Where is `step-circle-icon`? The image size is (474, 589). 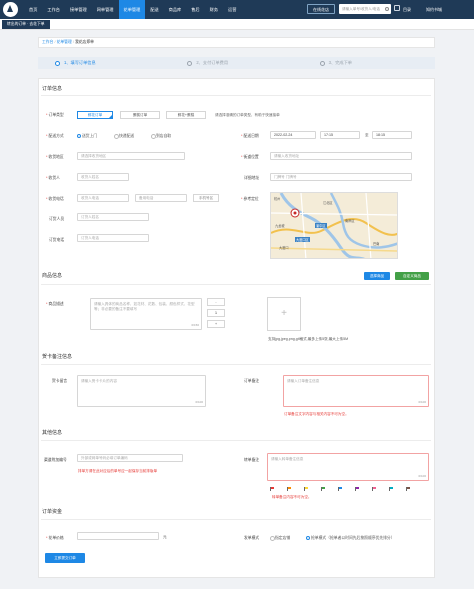
step-circle-icon is located at coordinates (190, 63).